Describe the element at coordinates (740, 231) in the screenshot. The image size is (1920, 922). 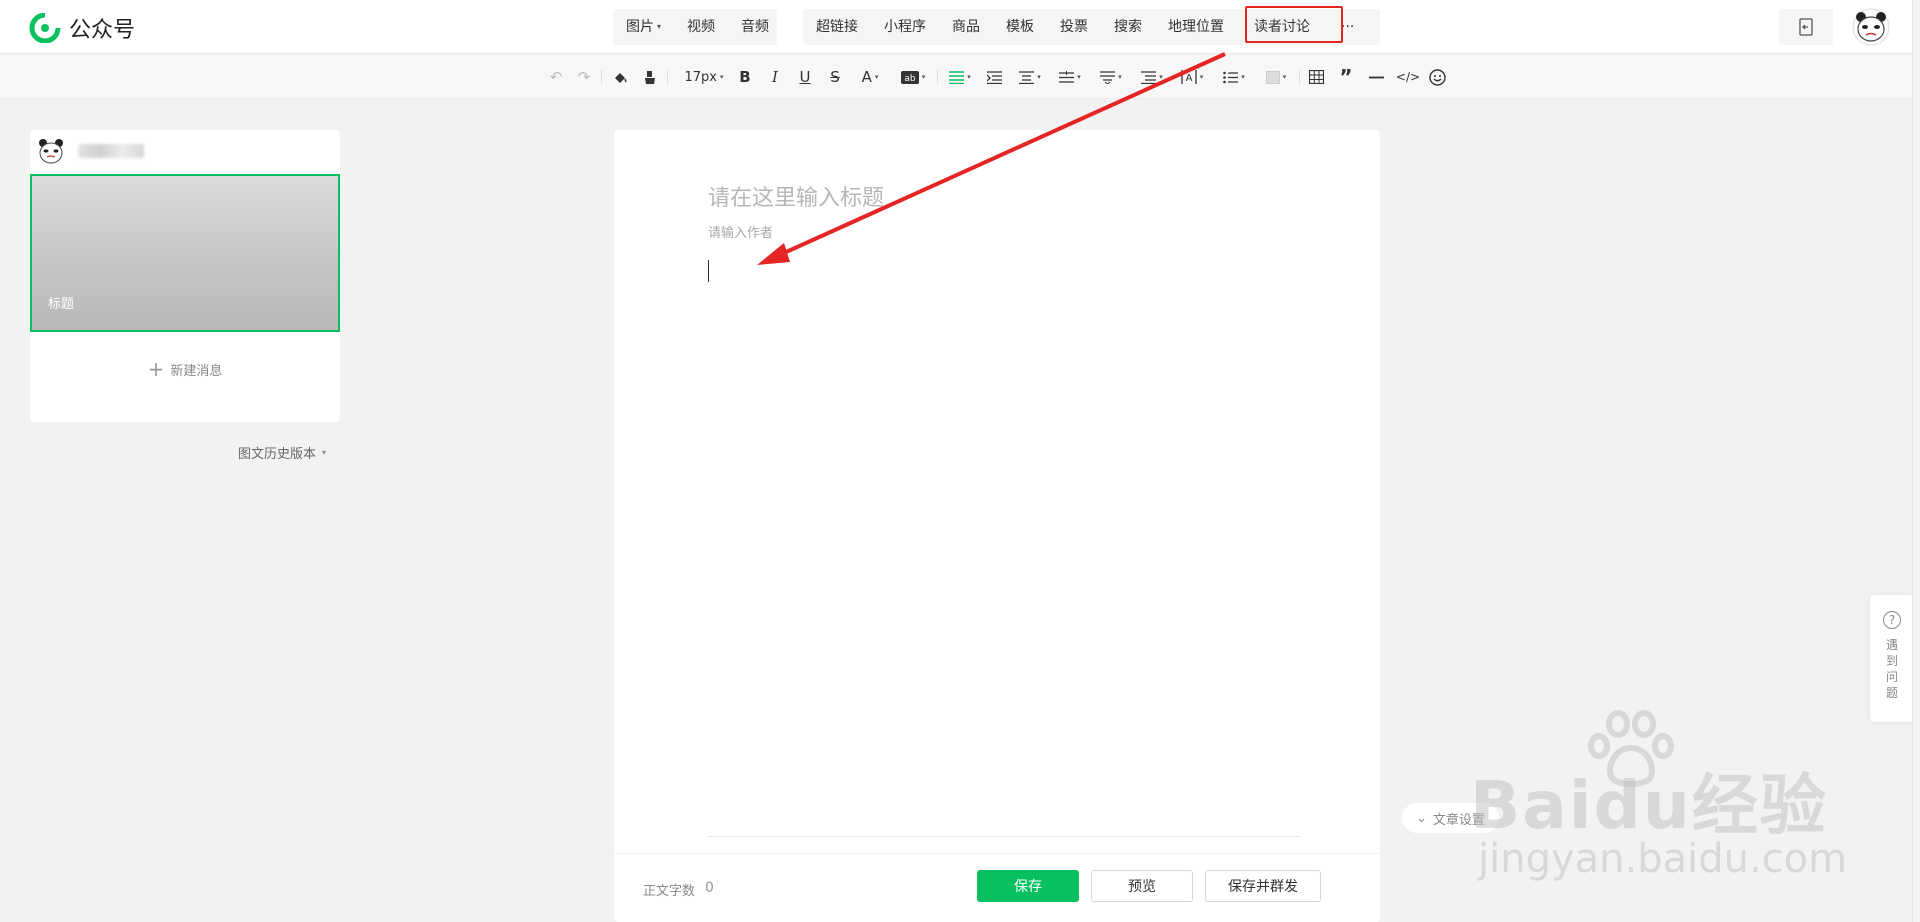
I see `author-input: 请输入作者` at that location.